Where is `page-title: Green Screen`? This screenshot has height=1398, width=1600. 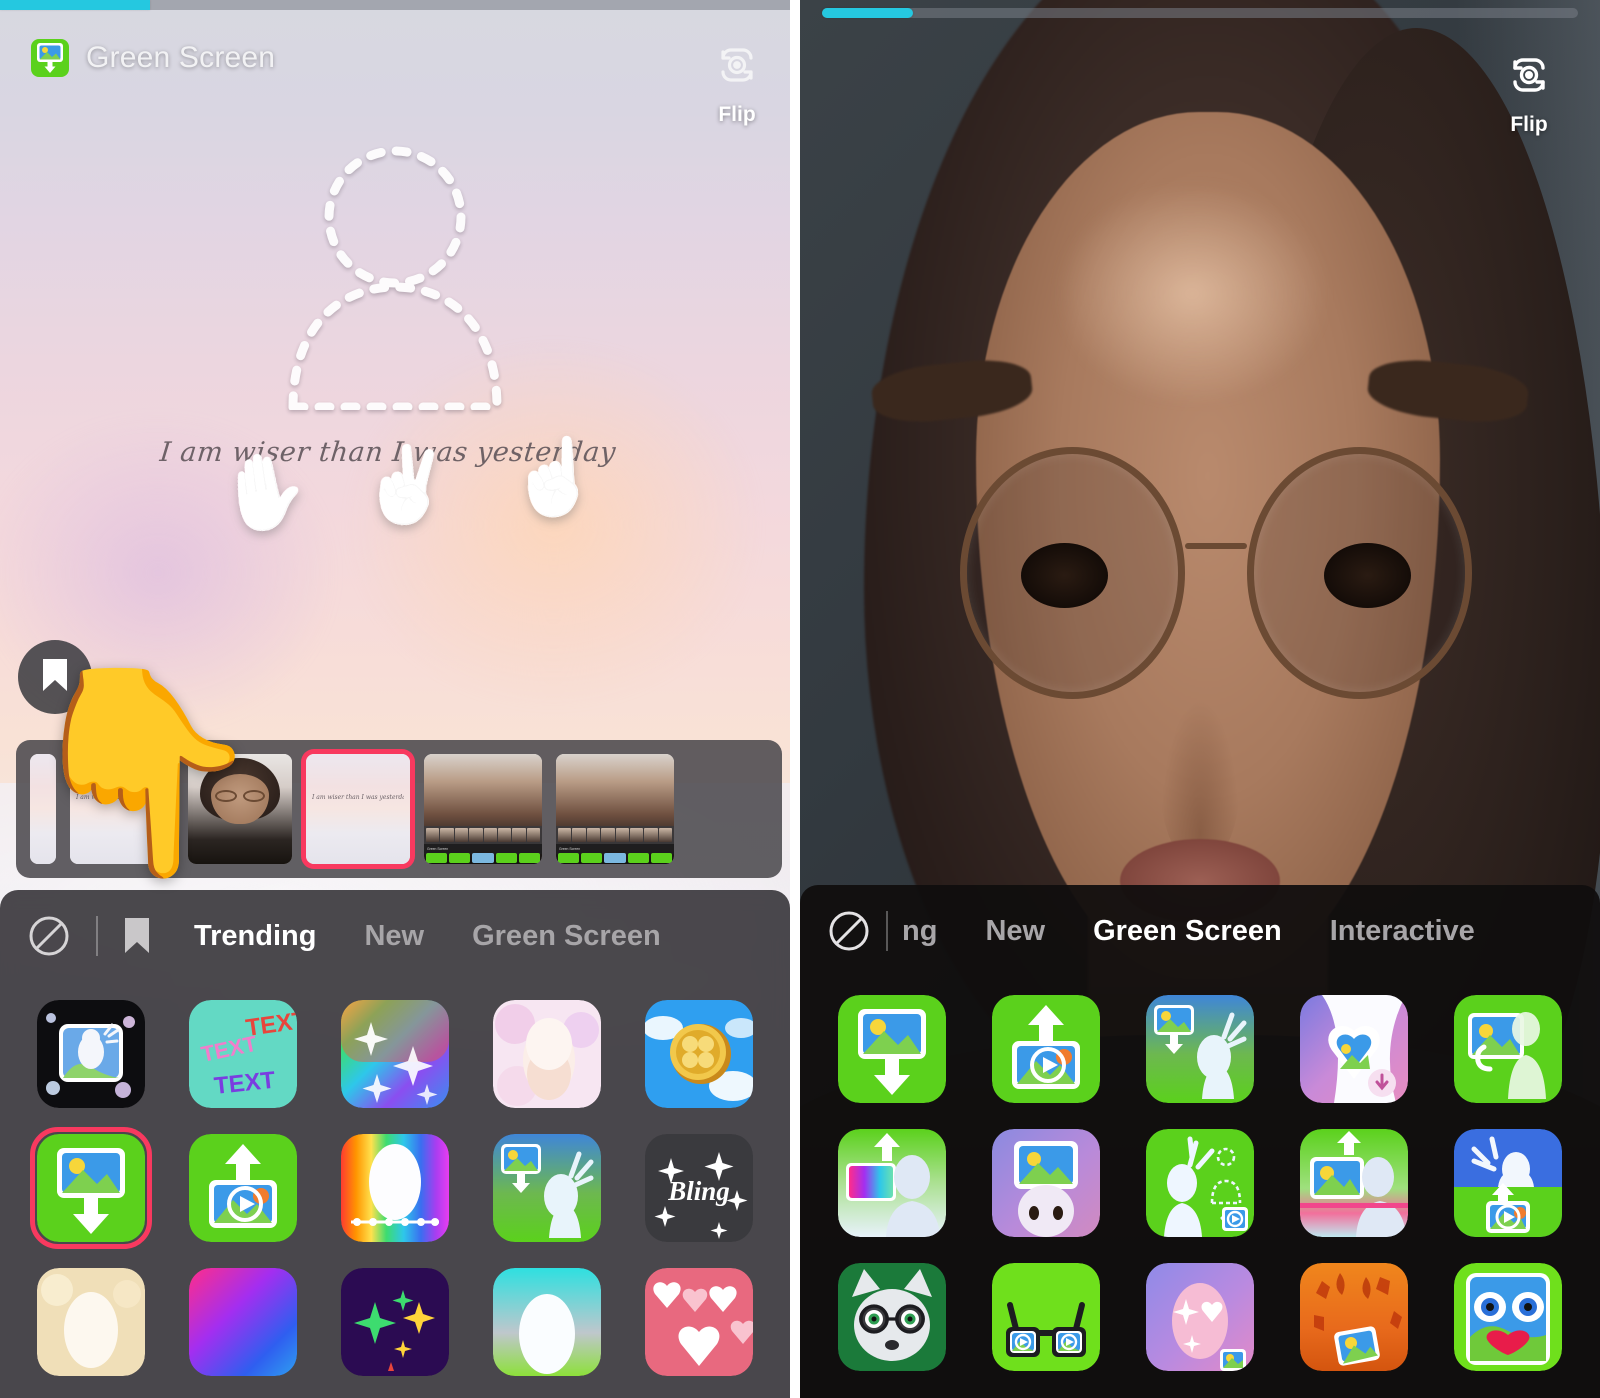
page-title: Green Screen is located at coordinates (181, 57).